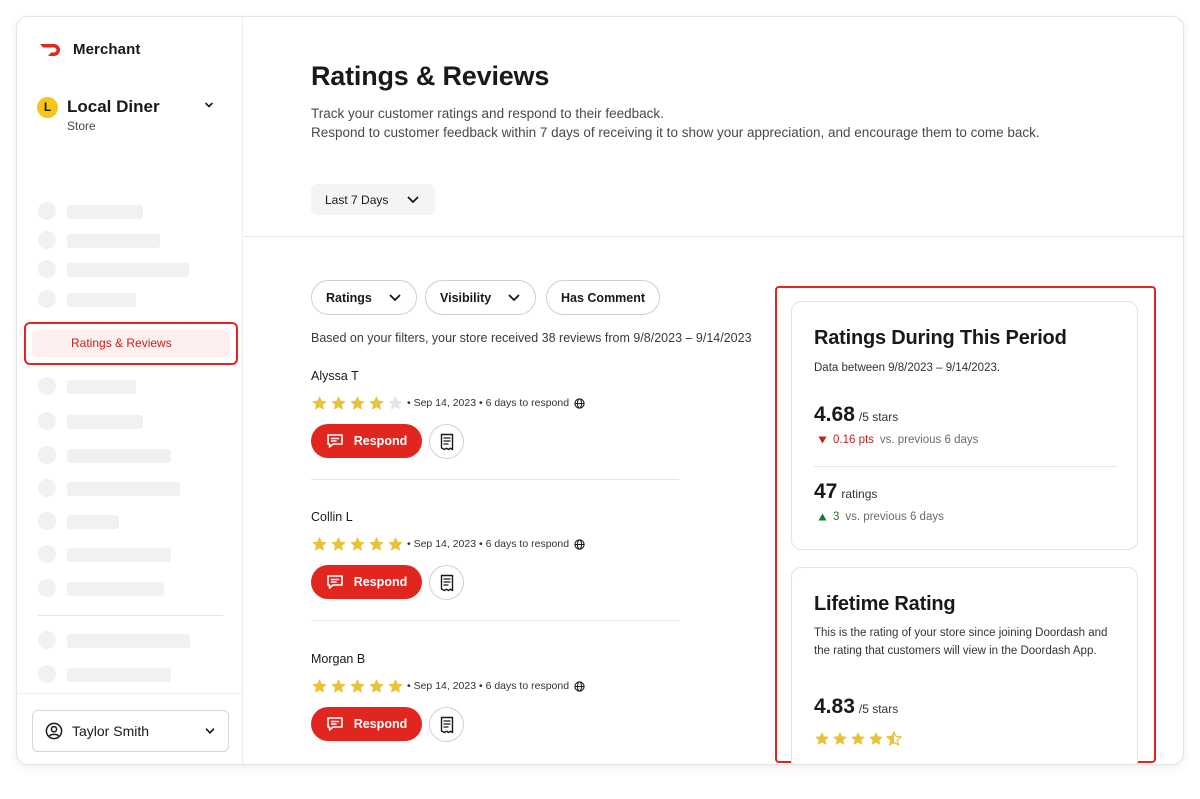 This screenshot has height=799, width=1200. Describe the element at coordinates (335, 376) in the screenshot. I see `reviewer-name: Alyssa T` at that location.